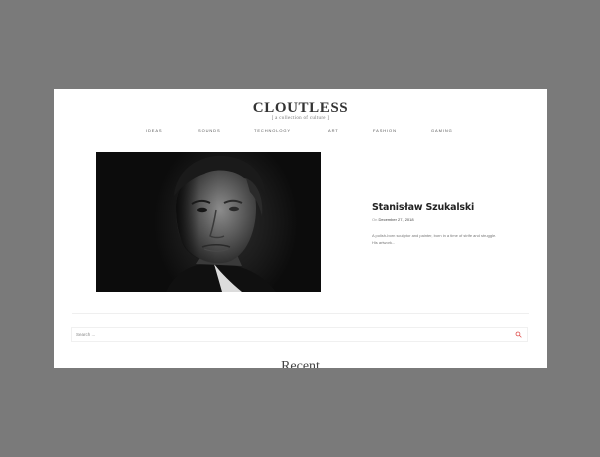 The height and width of the screenshot is (457, 600). I want to click on search-bar, so click(299, 334).